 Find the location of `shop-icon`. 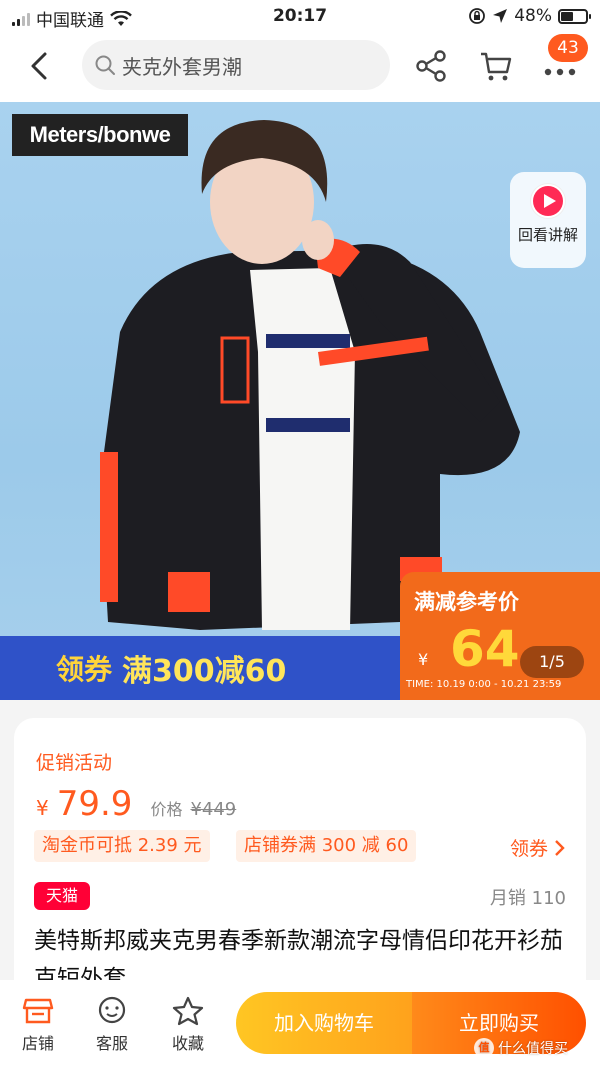

shop-icon is located at coordinates (38, 1011).